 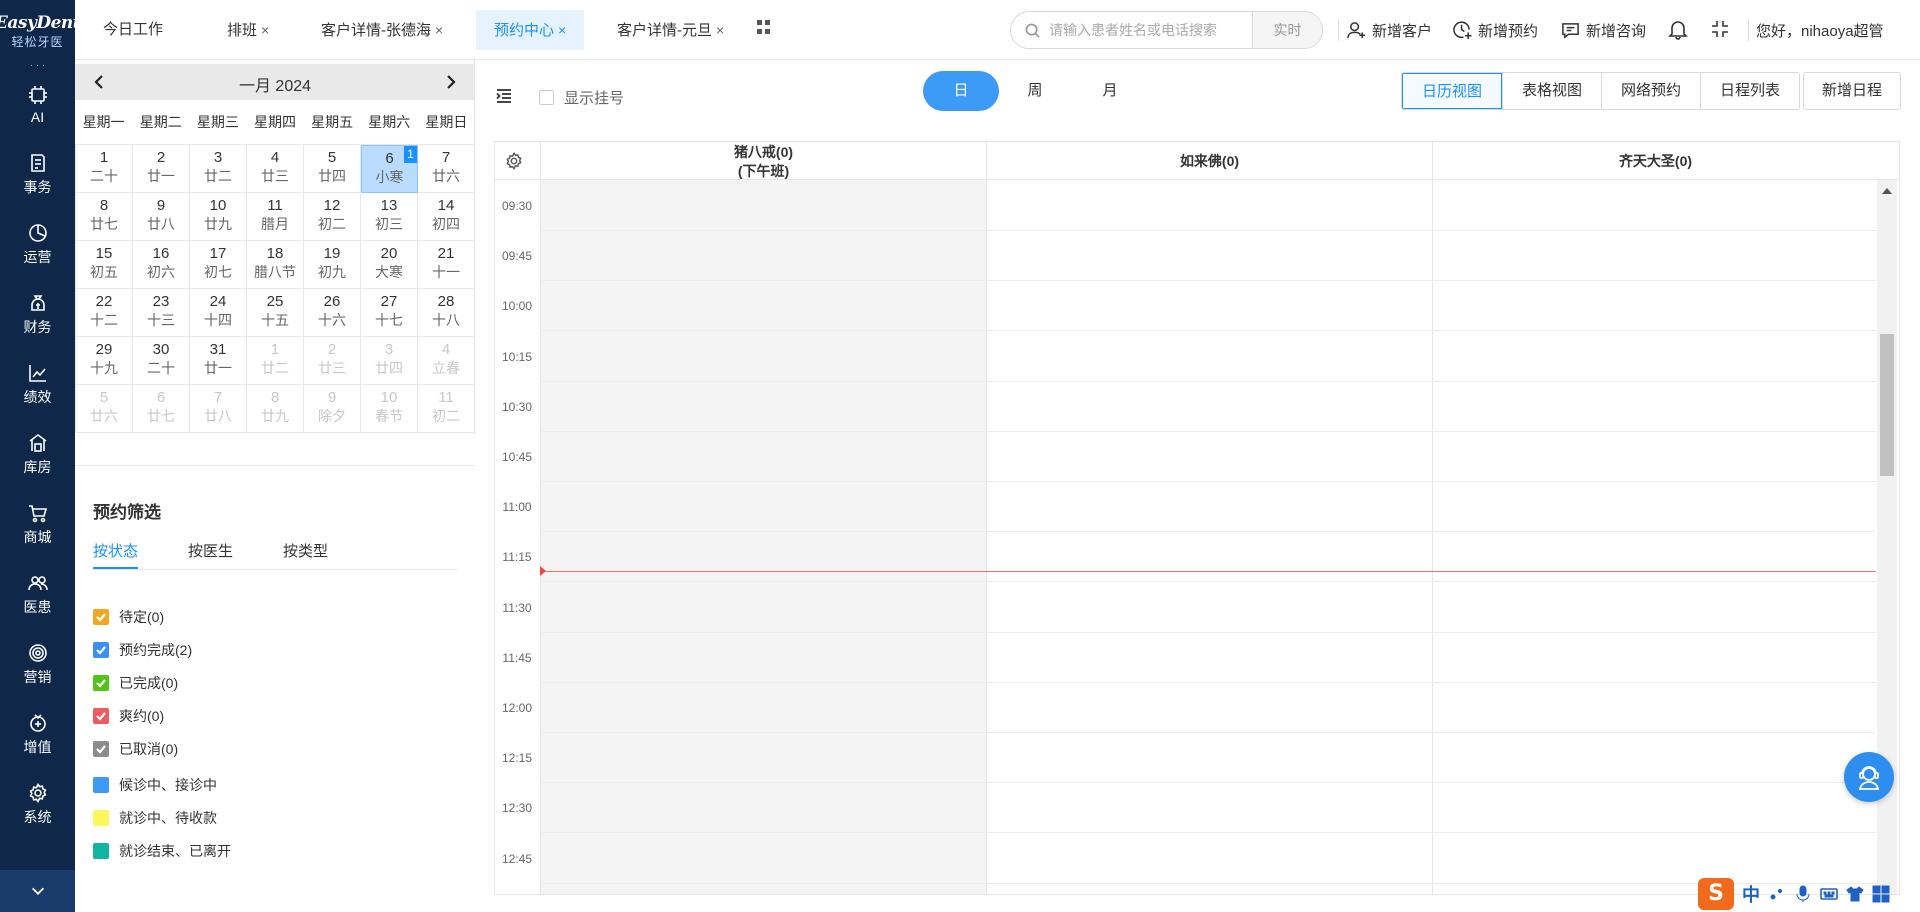 I want to click on calendar-day: 1 廿二, so click(x=275, y=361).